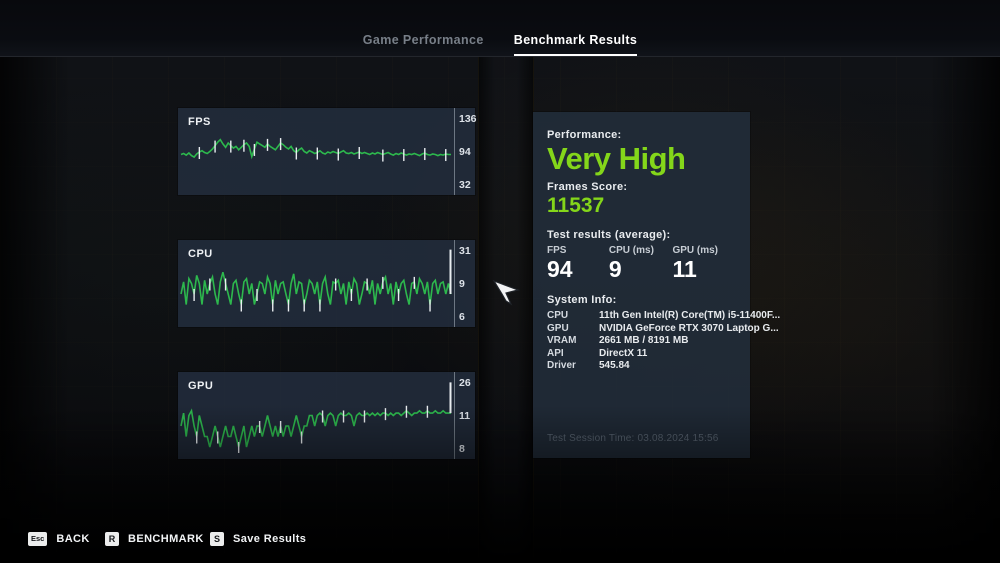 The width and height of the screenshot is (1000, 563). I want to click on save-results-button: S Save Results, so click(258, 539).